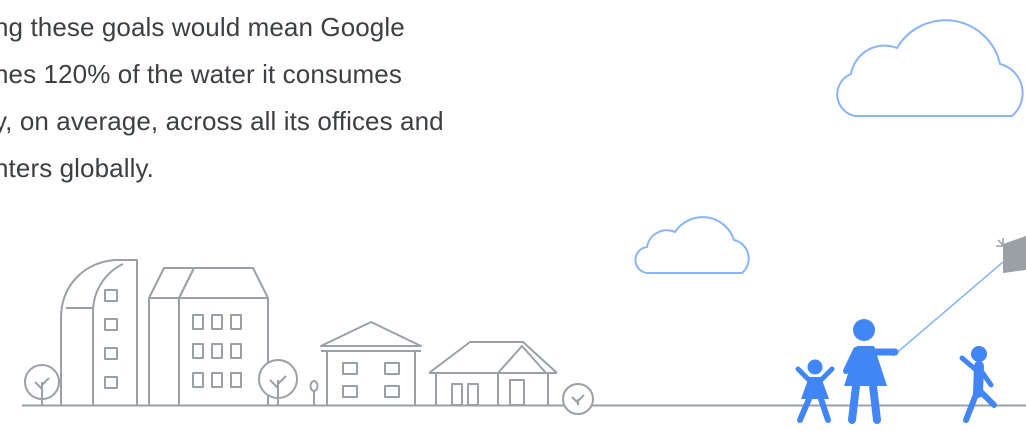 This screenshot has width=1026, height=431. I want to click on kite-icon, so click(1011, 254).